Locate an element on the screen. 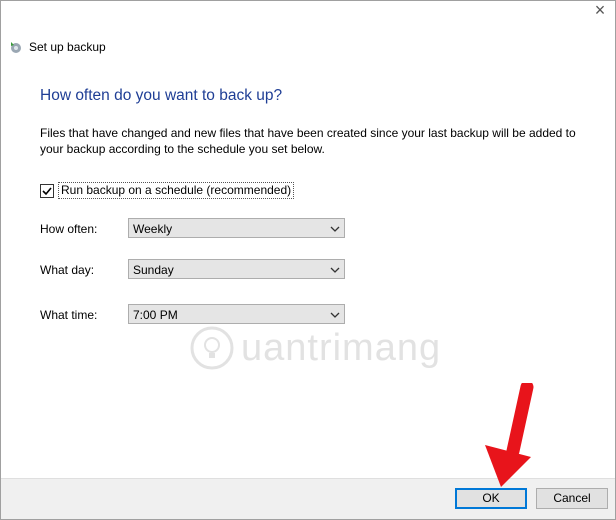  window-title: Set up backup is located at coordinates (67, 47).